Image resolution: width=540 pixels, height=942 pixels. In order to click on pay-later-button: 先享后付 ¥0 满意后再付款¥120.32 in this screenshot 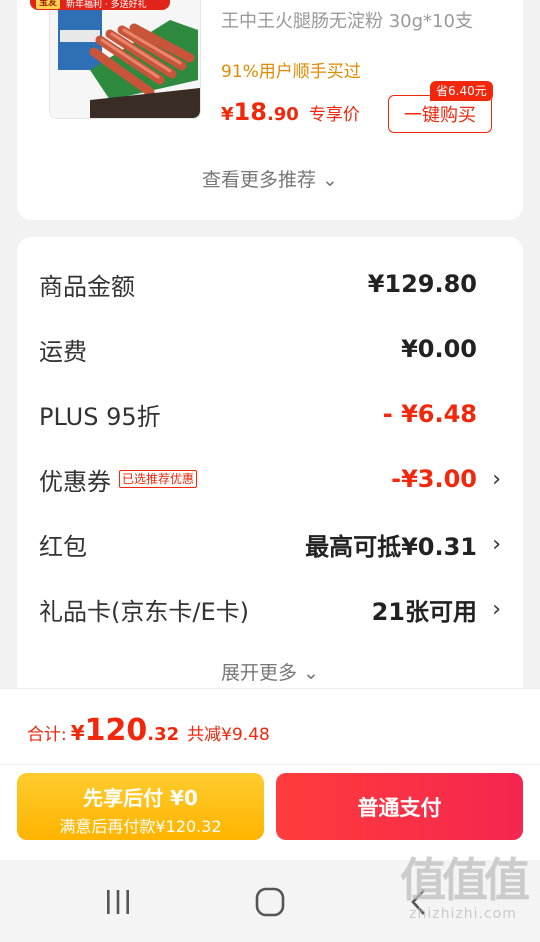, I will do `click(140, 806)`.